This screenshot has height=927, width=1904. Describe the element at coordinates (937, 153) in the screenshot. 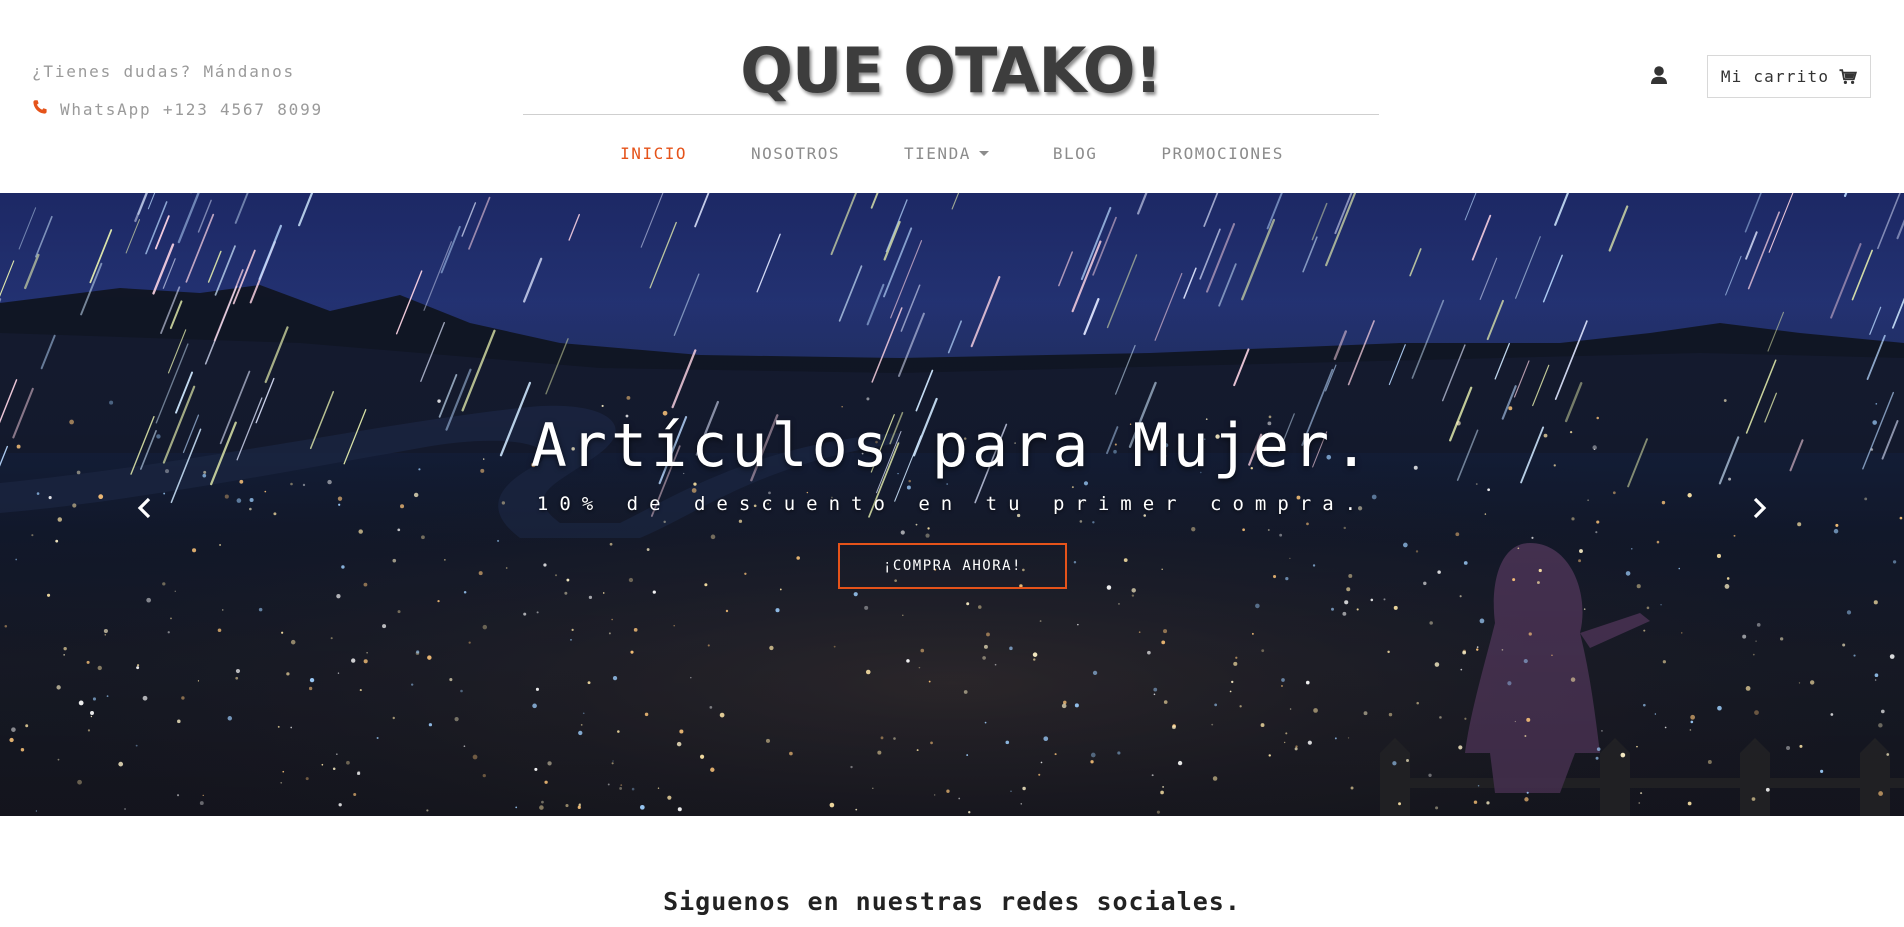

I see `nav-item-tienda-label: TIENDA` at that location.